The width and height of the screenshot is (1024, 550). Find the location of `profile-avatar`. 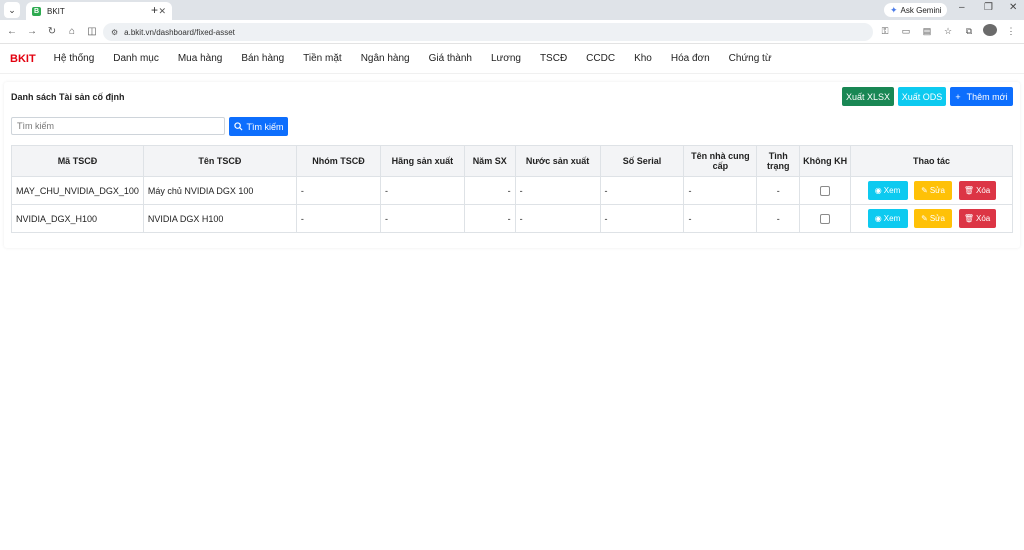

profile-avatar is located at coordinates (990, 31).